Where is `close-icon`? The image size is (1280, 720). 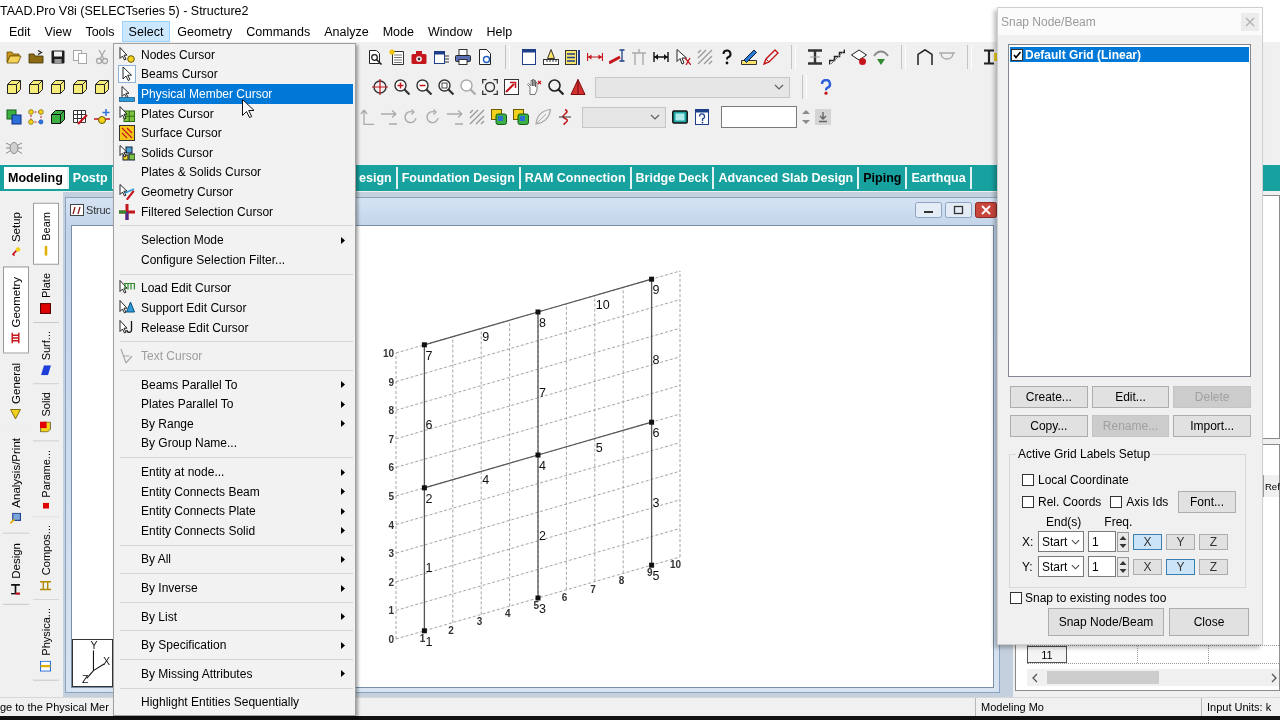
close-icon is located at coordinates (986, 210).